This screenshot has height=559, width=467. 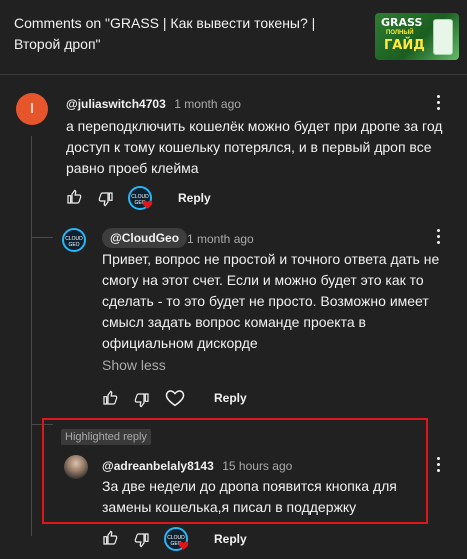 What do you see at coordinates (443, 37) in the screenshot?
I see `phone-image` at bounding box center [443, 37].